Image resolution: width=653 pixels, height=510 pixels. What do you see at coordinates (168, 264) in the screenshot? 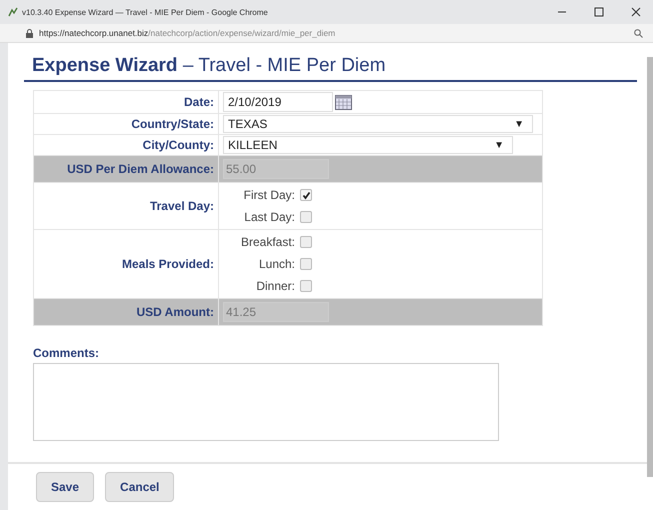
I see `field-label: Meals Provided:` at bounding box center [168, 264].